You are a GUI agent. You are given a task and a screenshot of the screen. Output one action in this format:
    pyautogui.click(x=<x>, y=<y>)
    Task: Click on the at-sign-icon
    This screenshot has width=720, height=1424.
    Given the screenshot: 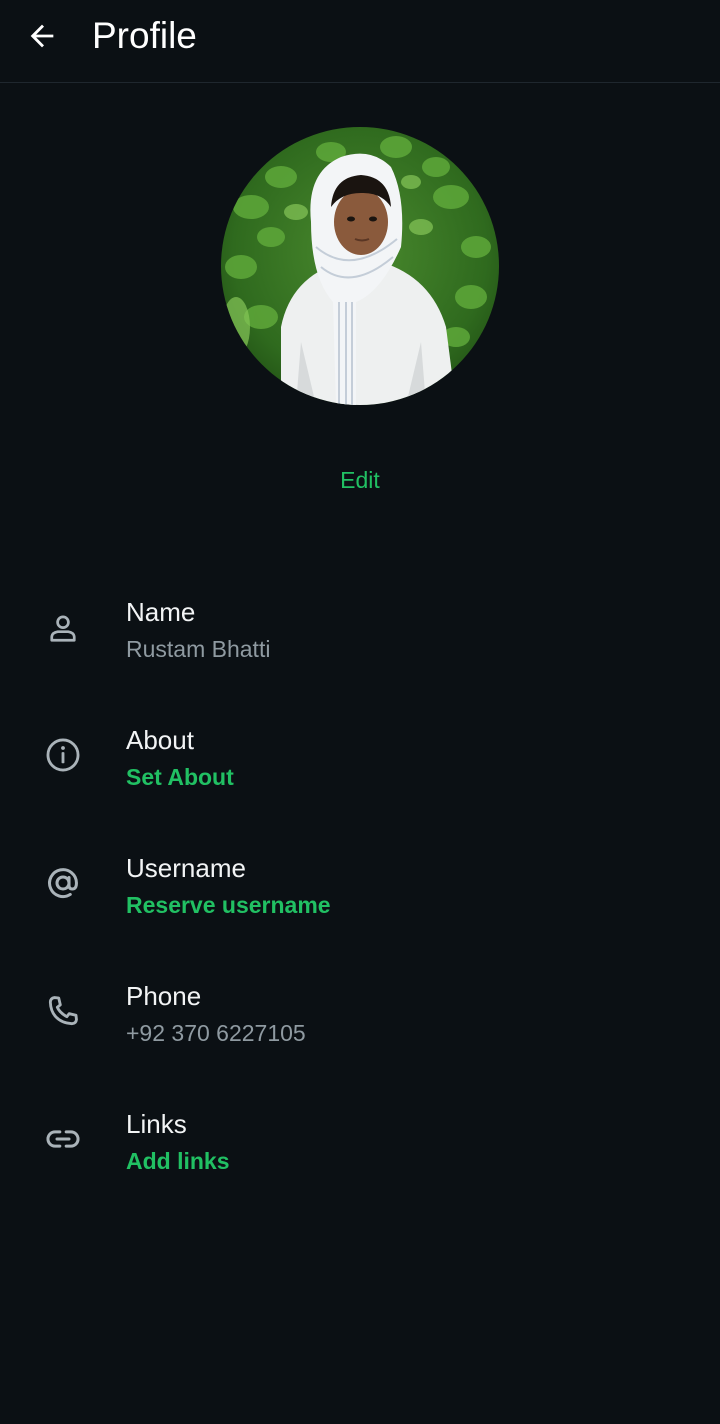 What is the action you would take?
    pyautogui.click(x=63, y=883)
    